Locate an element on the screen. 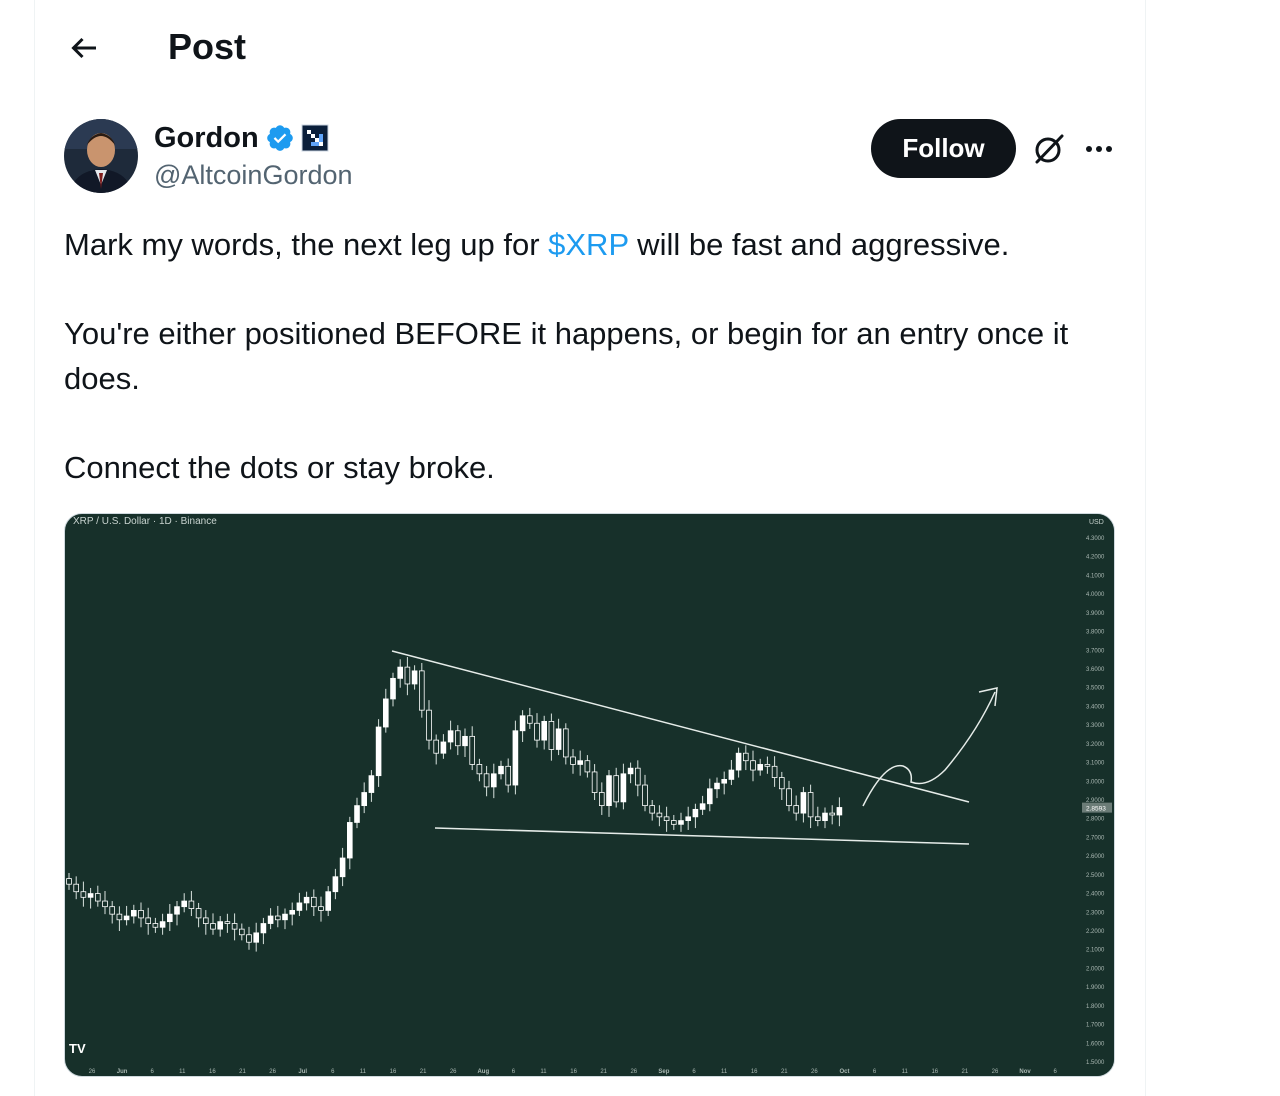 The height and width of the screenshot is (1096, 1280). more-icon is located at coordinates (1099, 149).